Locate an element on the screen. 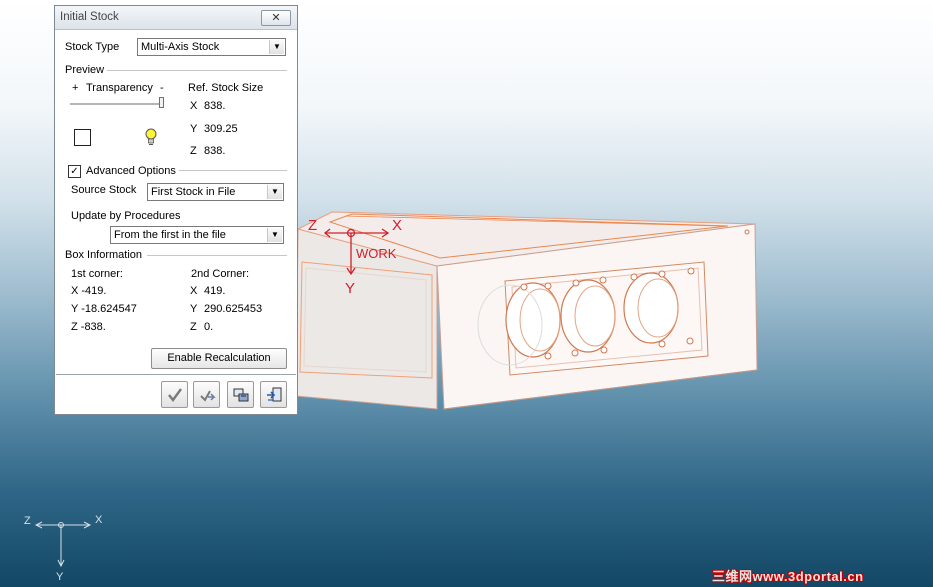 The height and width of the screenshot is (587, 933). box-information-label: Box Information is located at coordinates (104, 255).